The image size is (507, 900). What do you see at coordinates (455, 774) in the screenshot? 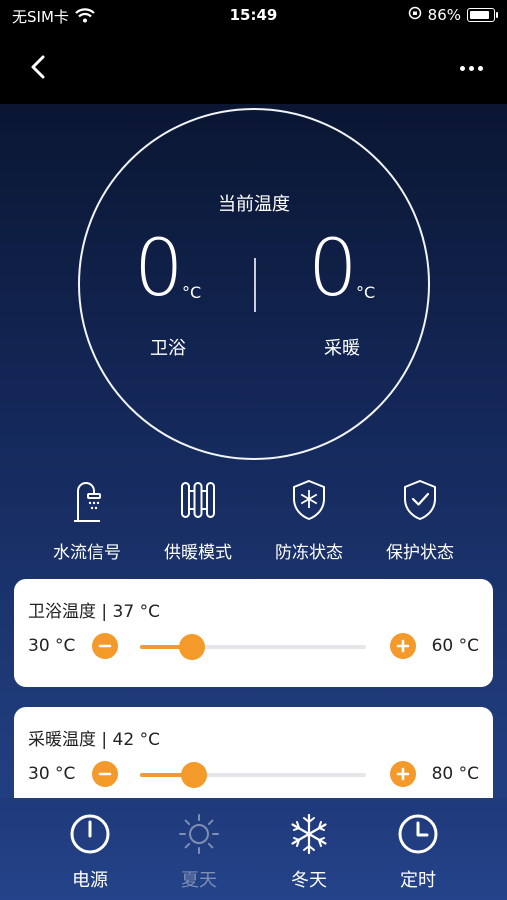
I see `card-max-label: 80 °C` at bounding box center [455, 774].